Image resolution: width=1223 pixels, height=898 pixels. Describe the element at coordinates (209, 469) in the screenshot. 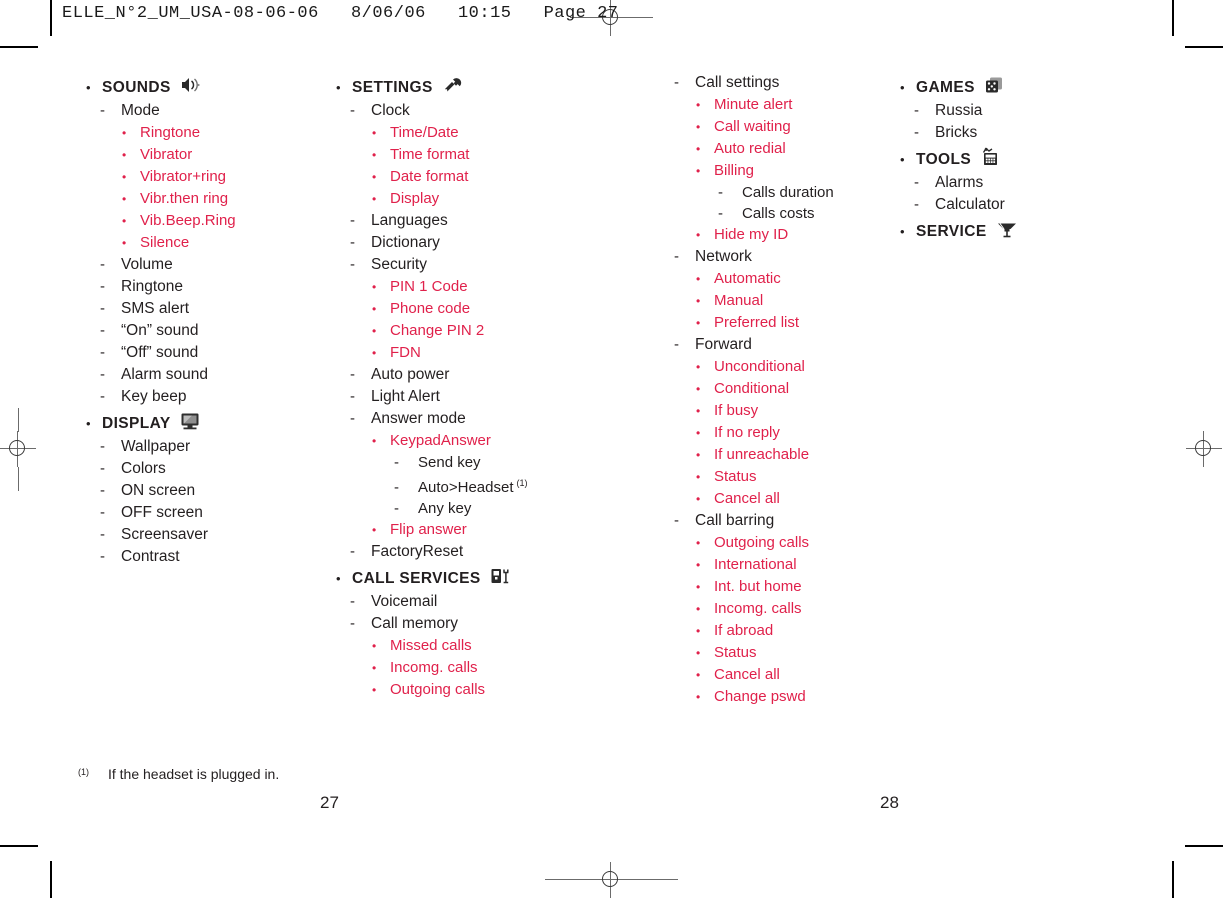

I see `menu-item-row: - Colors` at that location.